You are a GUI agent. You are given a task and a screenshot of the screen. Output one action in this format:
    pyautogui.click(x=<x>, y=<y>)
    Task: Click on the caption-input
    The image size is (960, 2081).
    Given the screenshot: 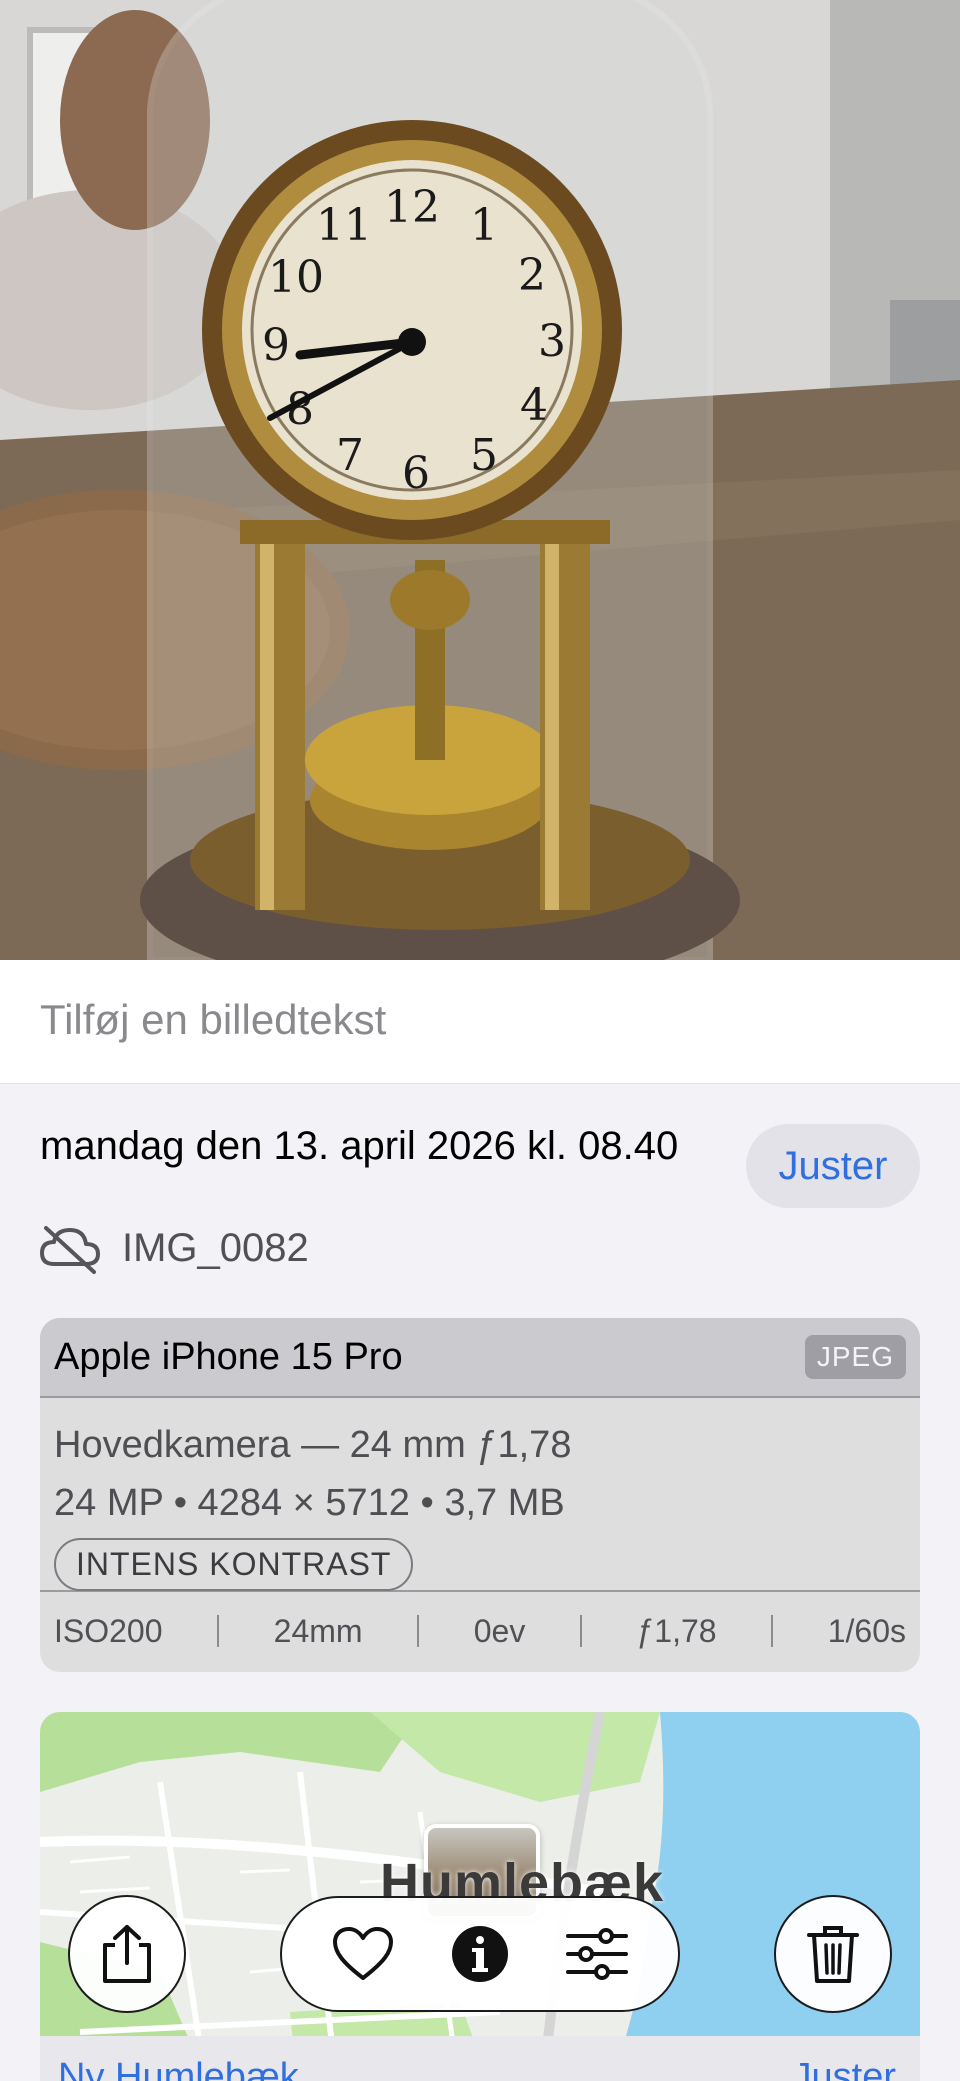 What is the action you would take?
    pyautogui.click(x=480, y=1020)
    